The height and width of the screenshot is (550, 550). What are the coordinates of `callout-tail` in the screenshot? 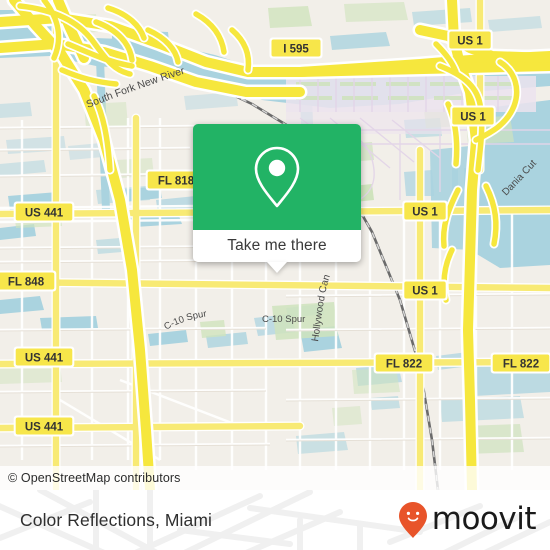 It's located at (277, 267).